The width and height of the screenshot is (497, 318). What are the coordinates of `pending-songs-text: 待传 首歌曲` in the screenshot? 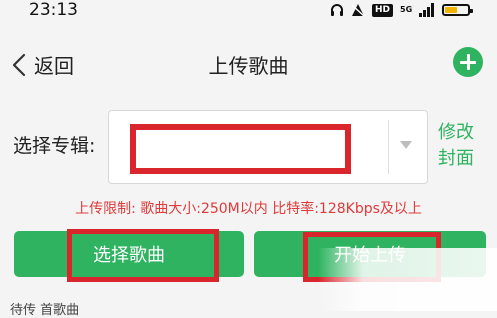 It's located at (45, 310).